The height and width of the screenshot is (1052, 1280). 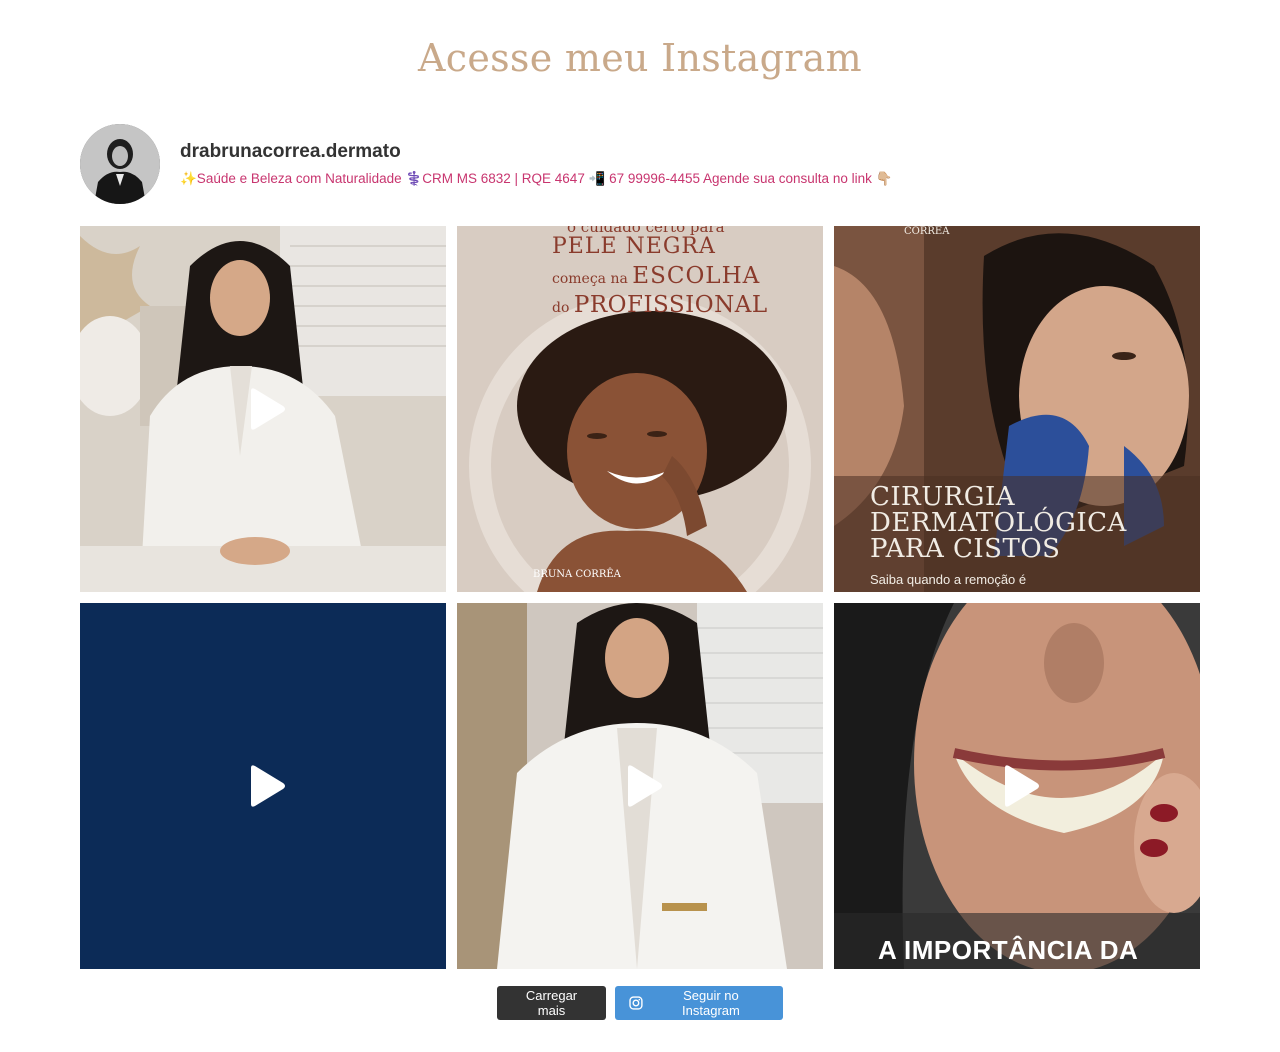 I want to click on brand-logo-text: CORRÊA, so click(x=927, y=231).